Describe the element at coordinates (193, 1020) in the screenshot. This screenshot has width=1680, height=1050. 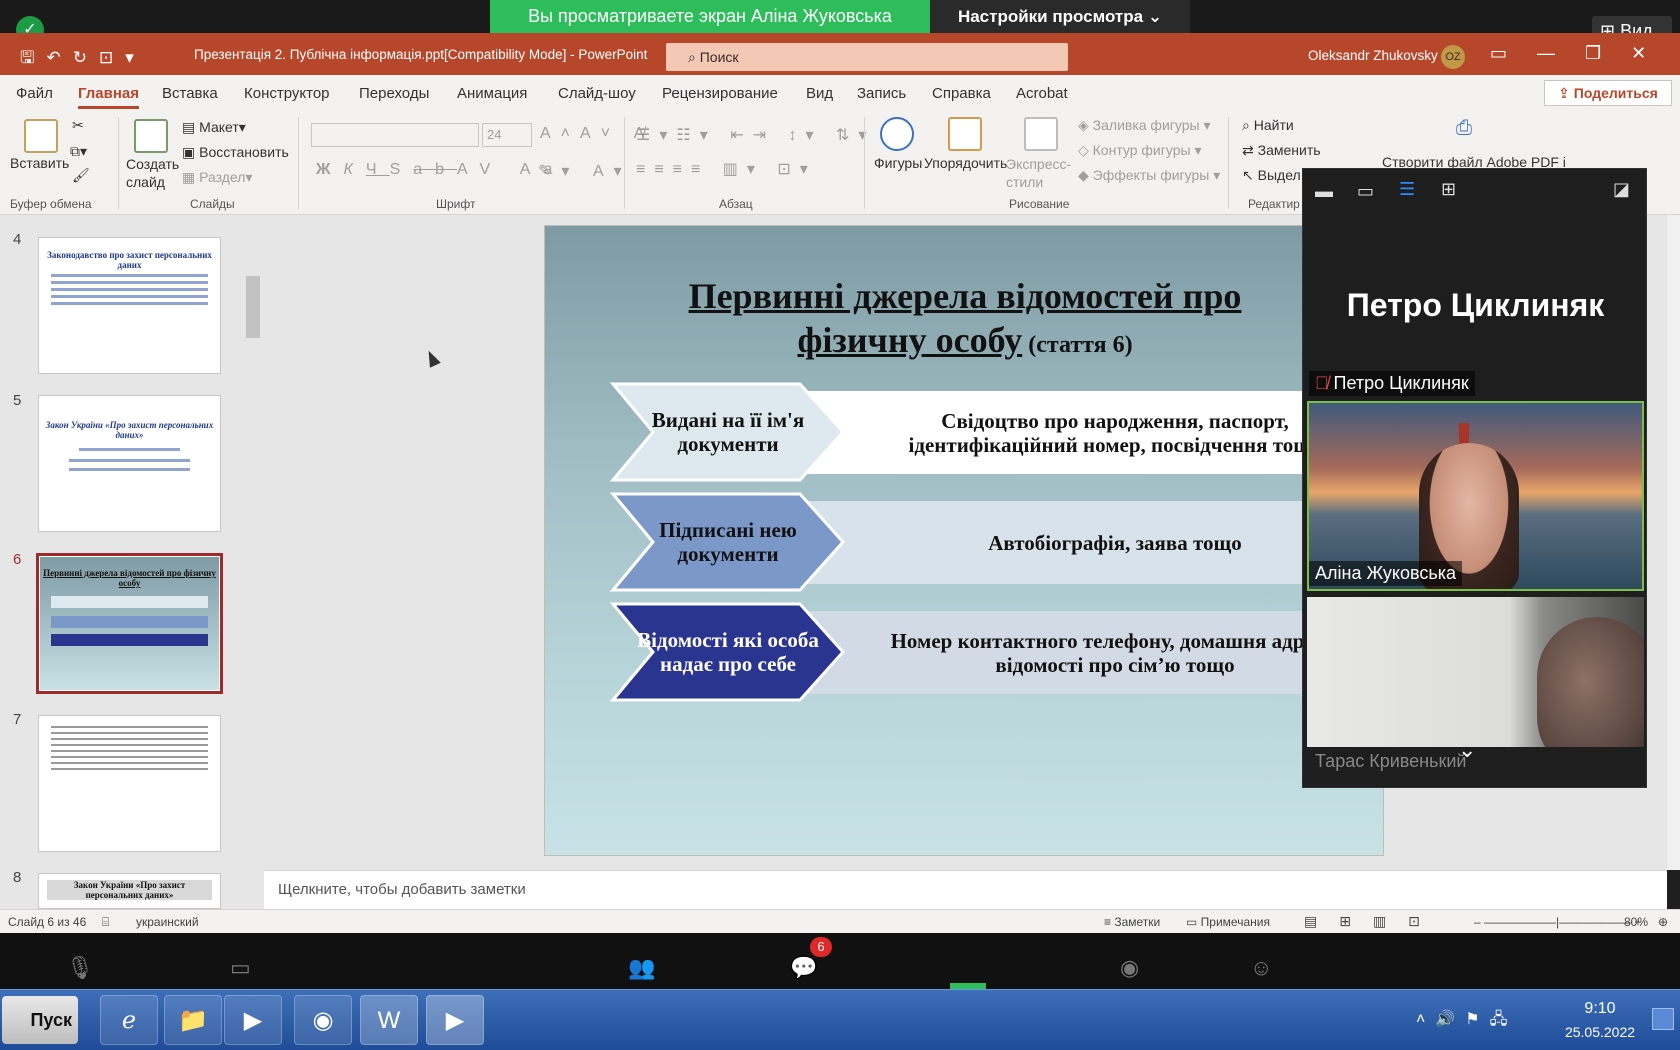
I see `file-explorer-icon: 📁` at that location.